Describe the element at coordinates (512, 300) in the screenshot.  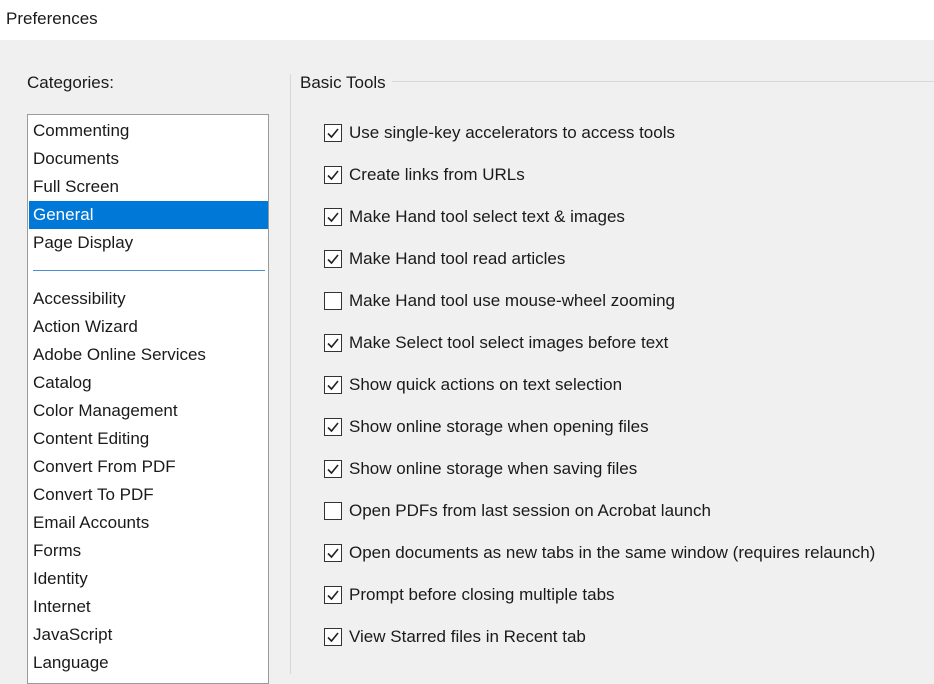
I see `option-label: Make Hand tool use mouse-wheel zooming` at that location.